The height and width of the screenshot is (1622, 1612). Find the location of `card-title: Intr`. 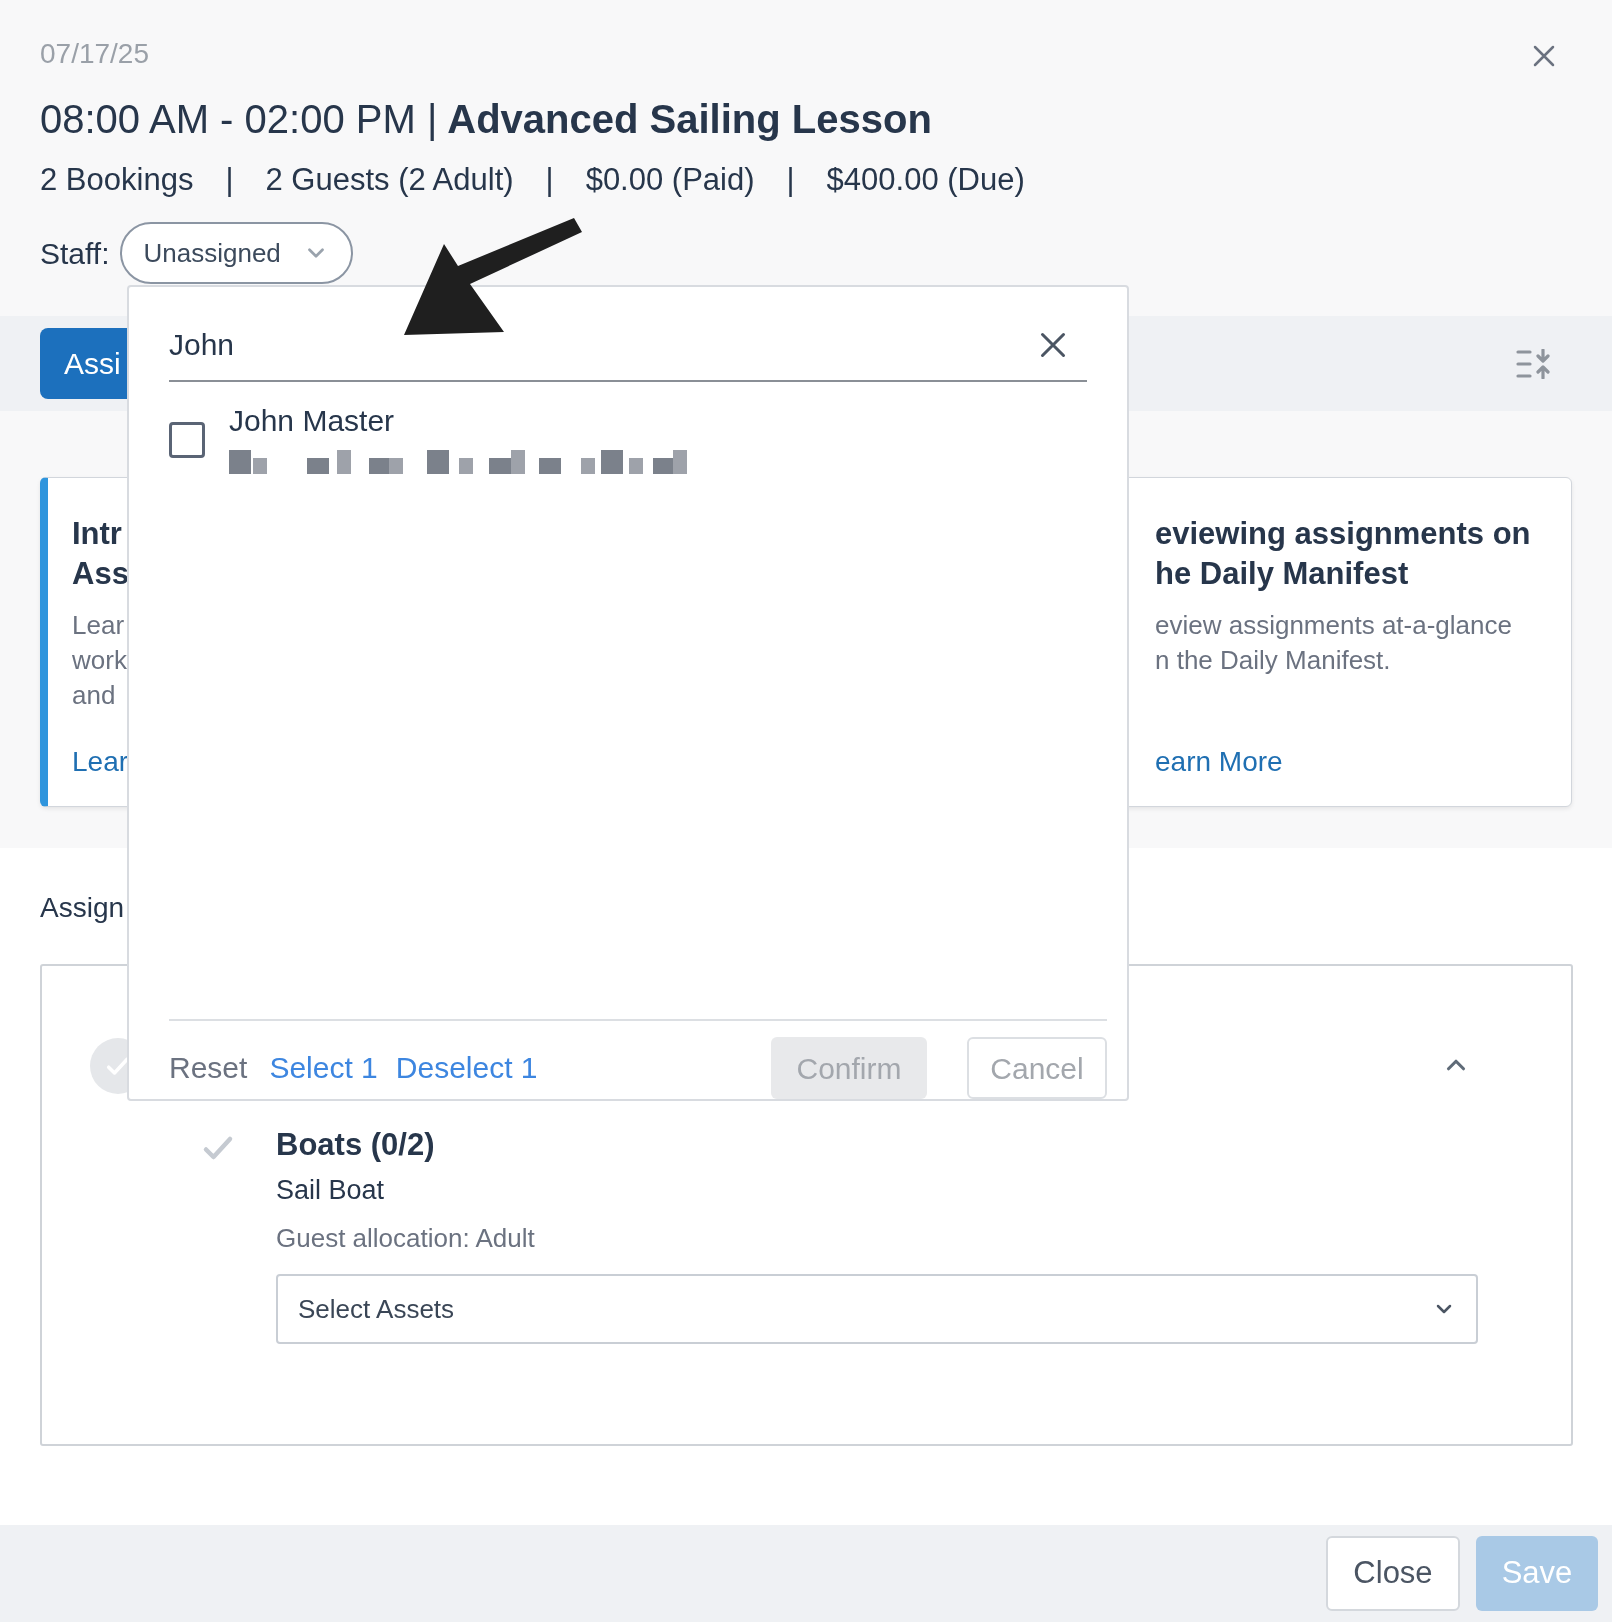

card-title: Intr is located at coordinates (97, 534).